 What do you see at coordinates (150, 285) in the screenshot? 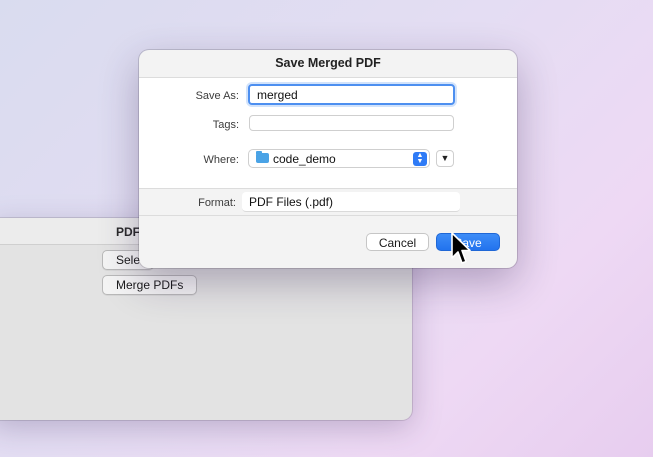
I see `merge-pdfs-button: Merge PDFs` at bounding box center [150, 285].